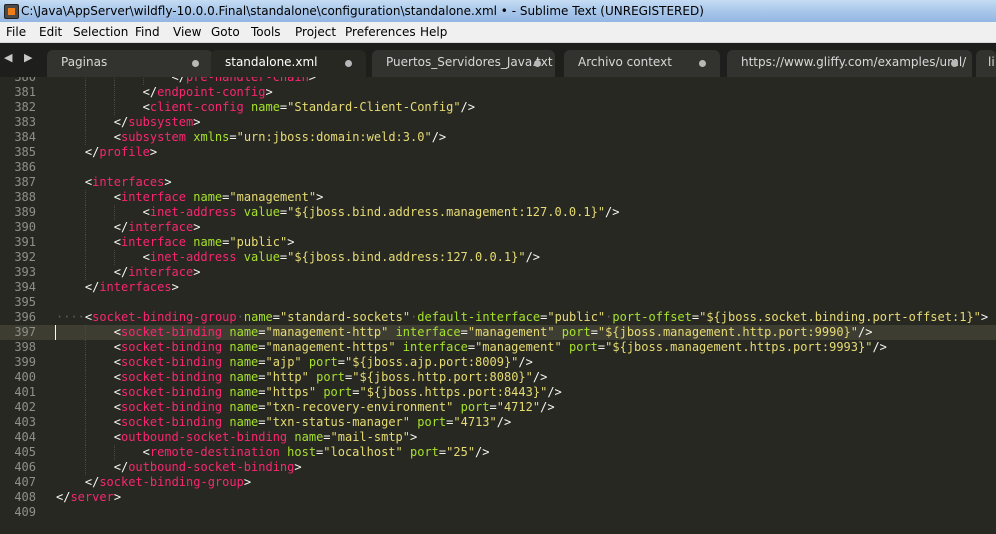 This screenshot has height=534, width=996. I want to click on code-text: <interface name="public">, so click(204, 242).